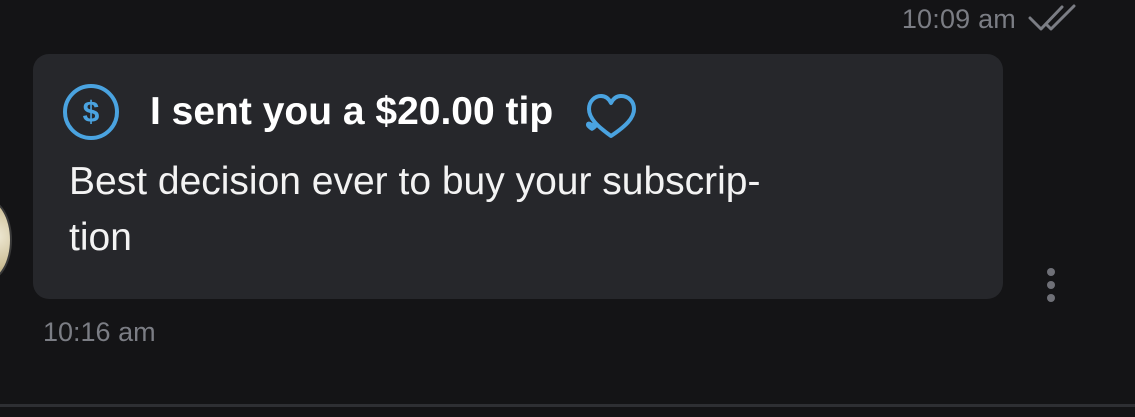 Image resolution: width=1135 pixels, height=417 pixels. Describe the element at coordinates (1052, 17) in the screenshot. I see `double-check-icon` at that location.